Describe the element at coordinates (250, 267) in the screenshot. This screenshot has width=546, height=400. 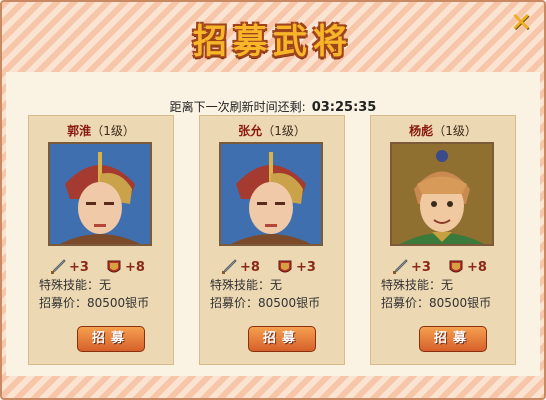
I see `attack-bonus: +8` at that location.